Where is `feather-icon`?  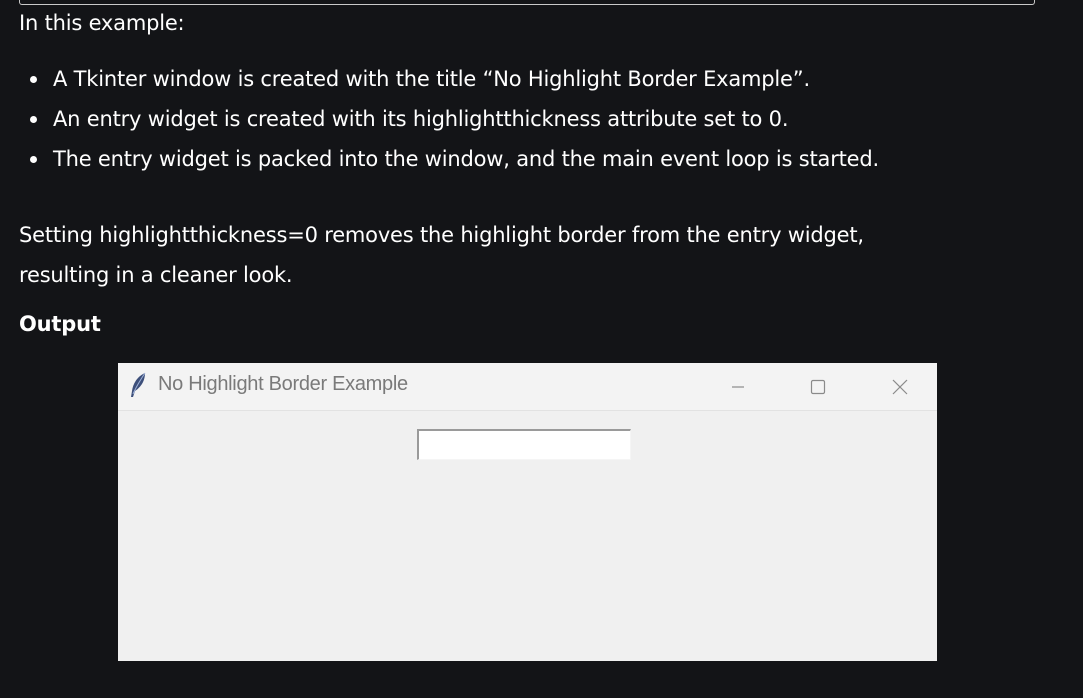 feather-icon is located at coordinates (138, 384).